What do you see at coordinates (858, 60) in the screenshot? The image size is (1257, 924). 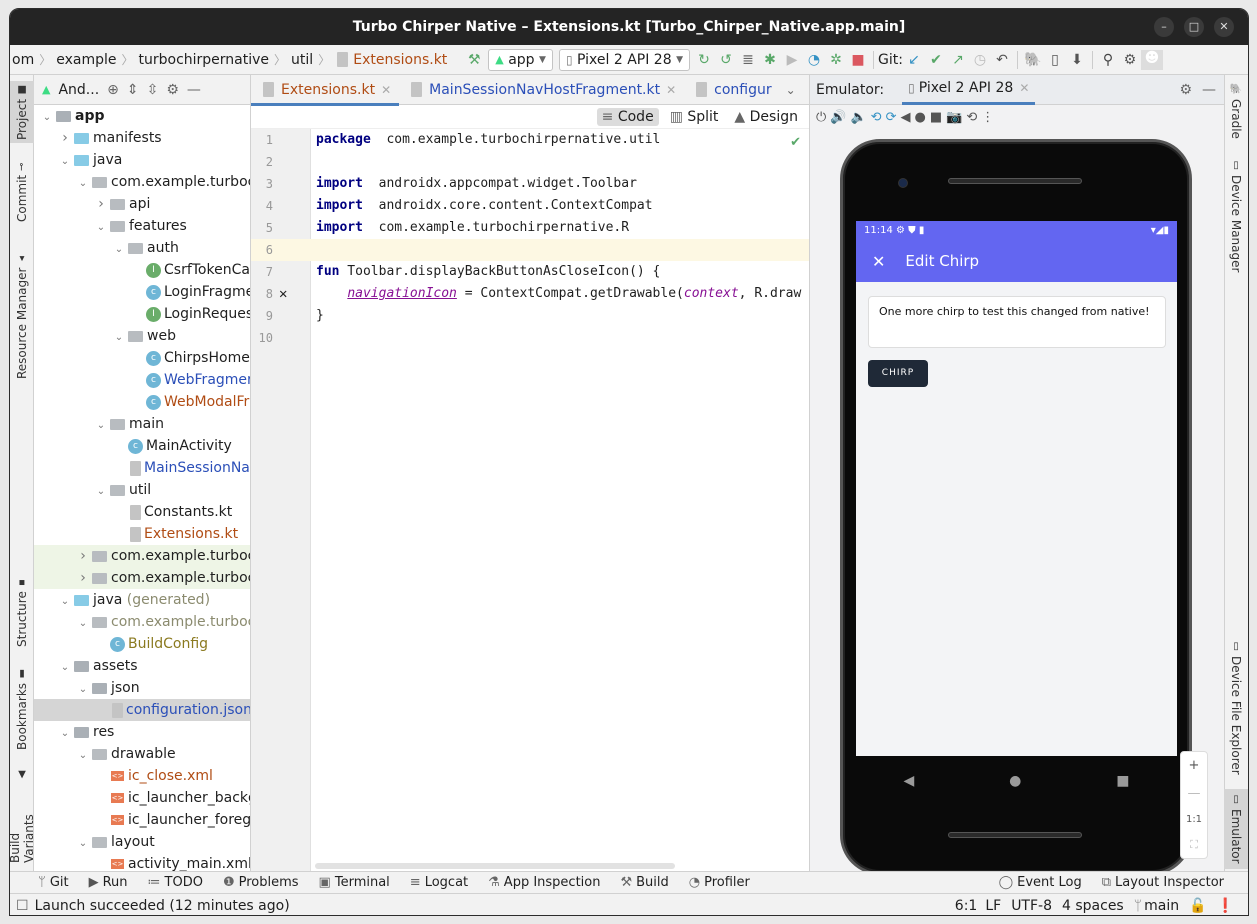 I see `stop-icon: ■` at bounding box center [858, 60].